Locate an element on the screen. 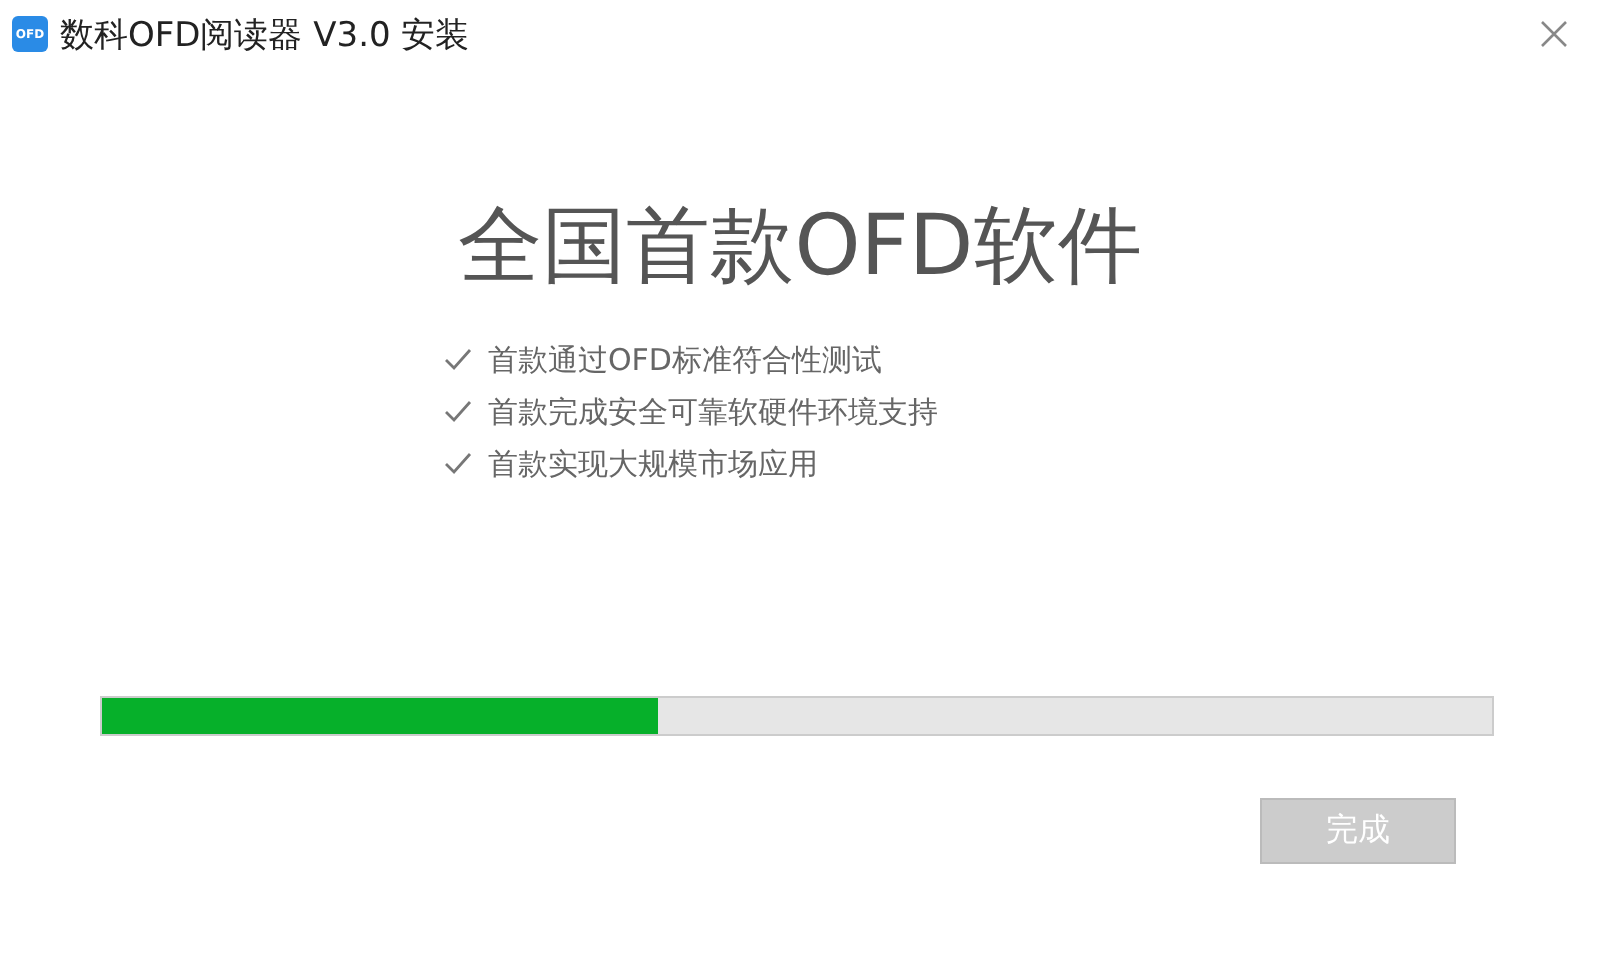 The height and width of the screenshot is (956, 1600). feature-text: 首款完成安全可靠软硬件环境支持 is located at coordinates (713, 412).